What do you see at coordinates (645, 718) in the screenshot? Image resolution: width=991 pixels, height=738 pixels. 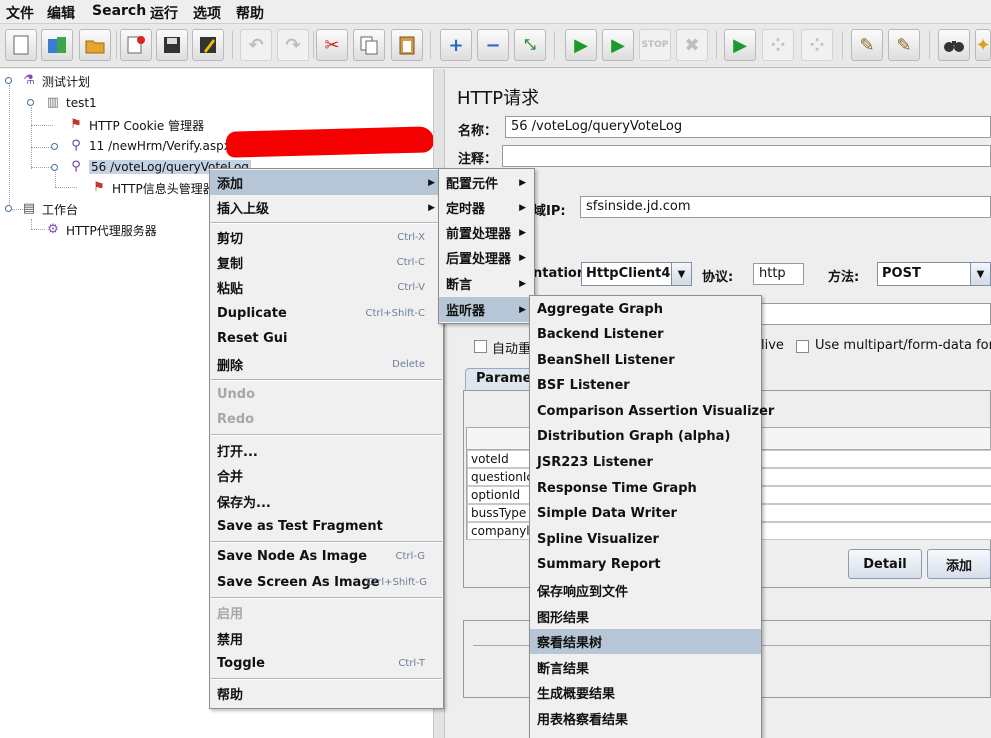 I see `menu-item-view-results-in-table: 用表格察看结果` at bounding box center [645, 718].